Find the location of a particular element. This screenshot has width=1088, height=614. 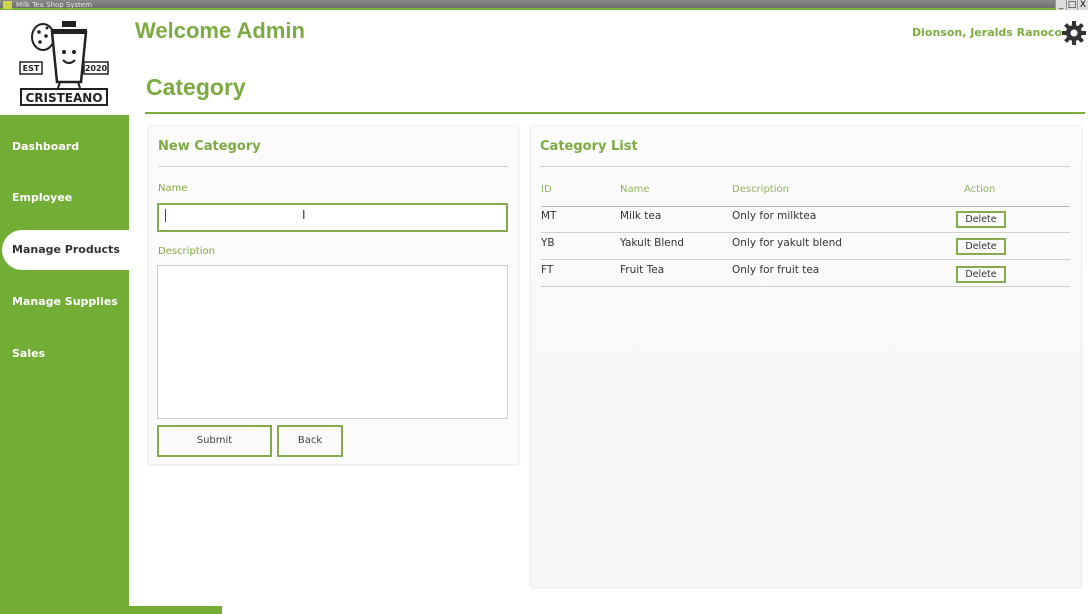

new-category-title: New Category is located at coordinates (209, 146).